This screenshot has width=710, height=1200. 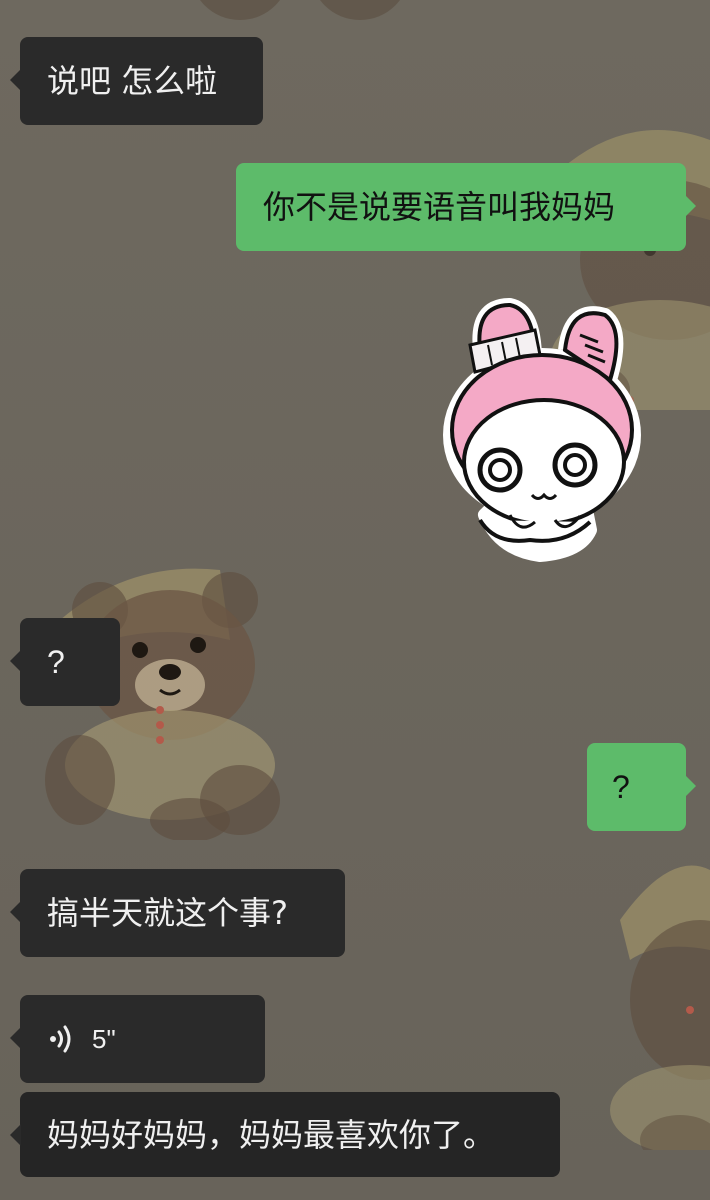 I want to click on voice-duration: 5", so click(x=104, y=1039).